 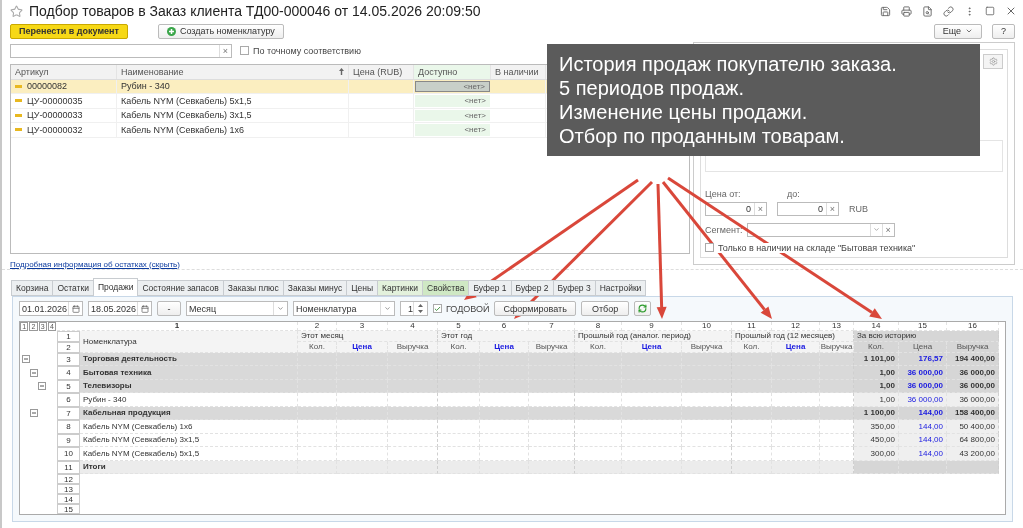 I want to click on window-title: Подбор товаров в Заказ клиента ТД00-000046 от 14.05.2026 20:09:50, so click(x=255, y=11).